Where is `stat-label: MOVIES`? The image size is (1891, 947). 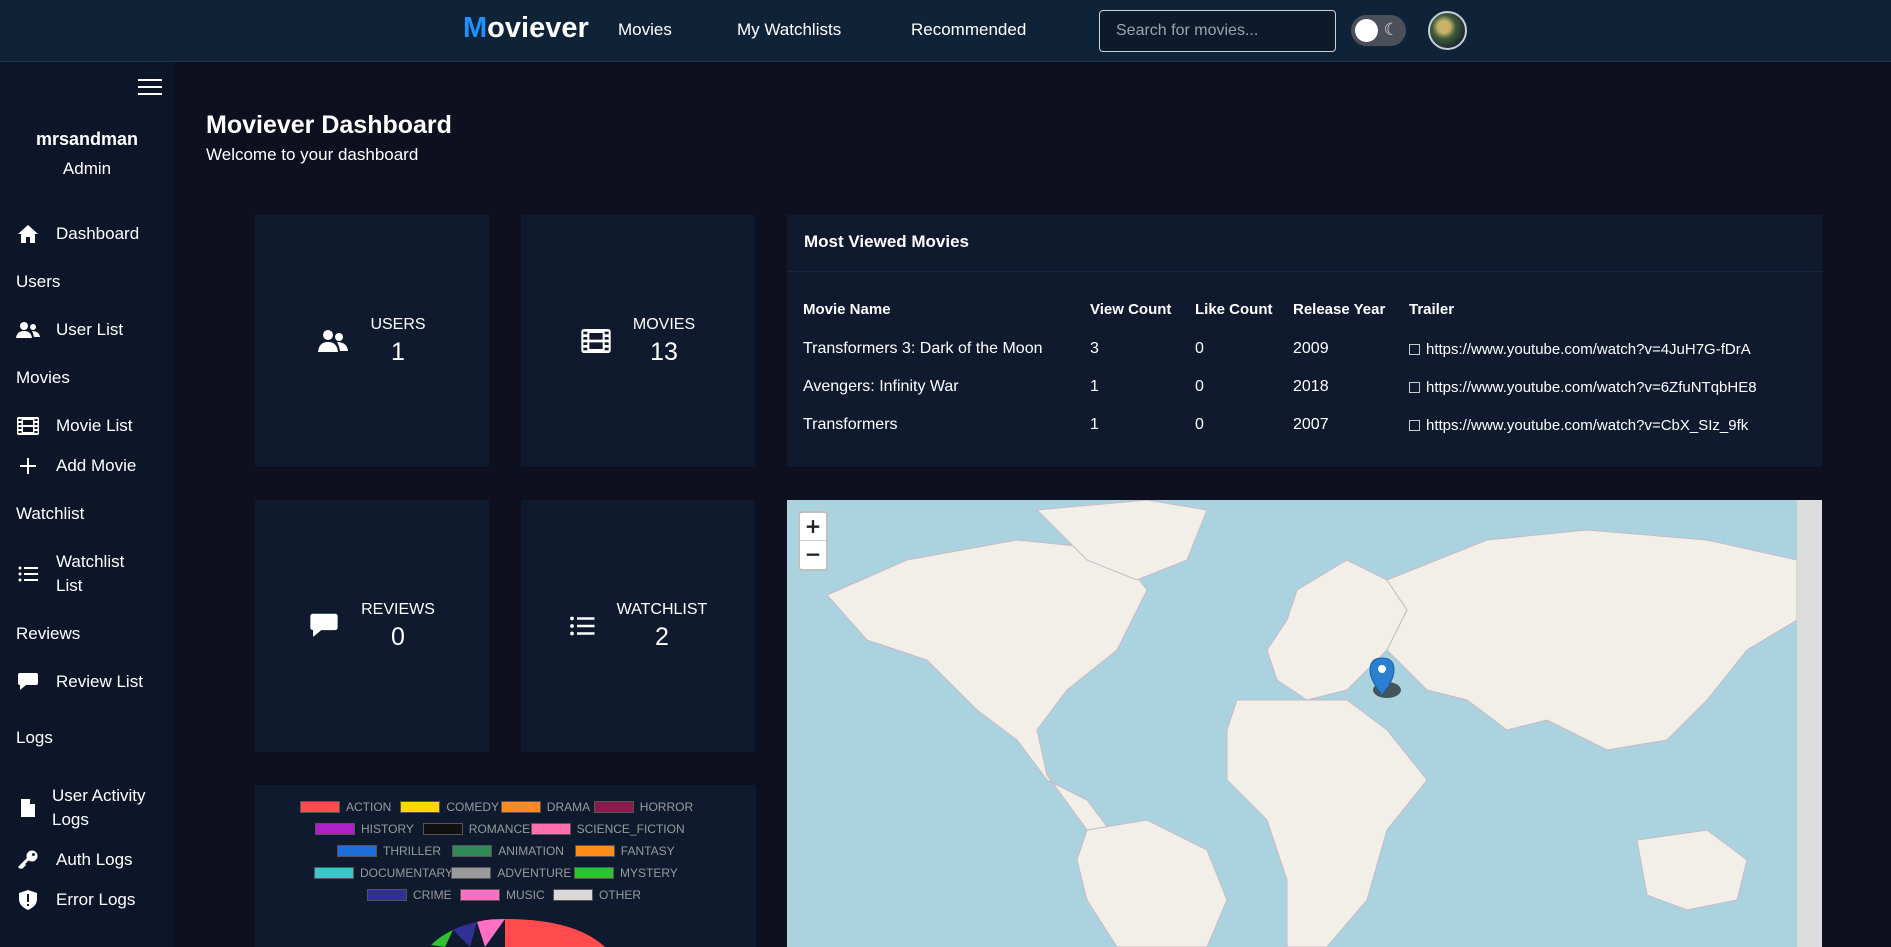 stat-label: MOVIES is located at coordinates (664, 324).